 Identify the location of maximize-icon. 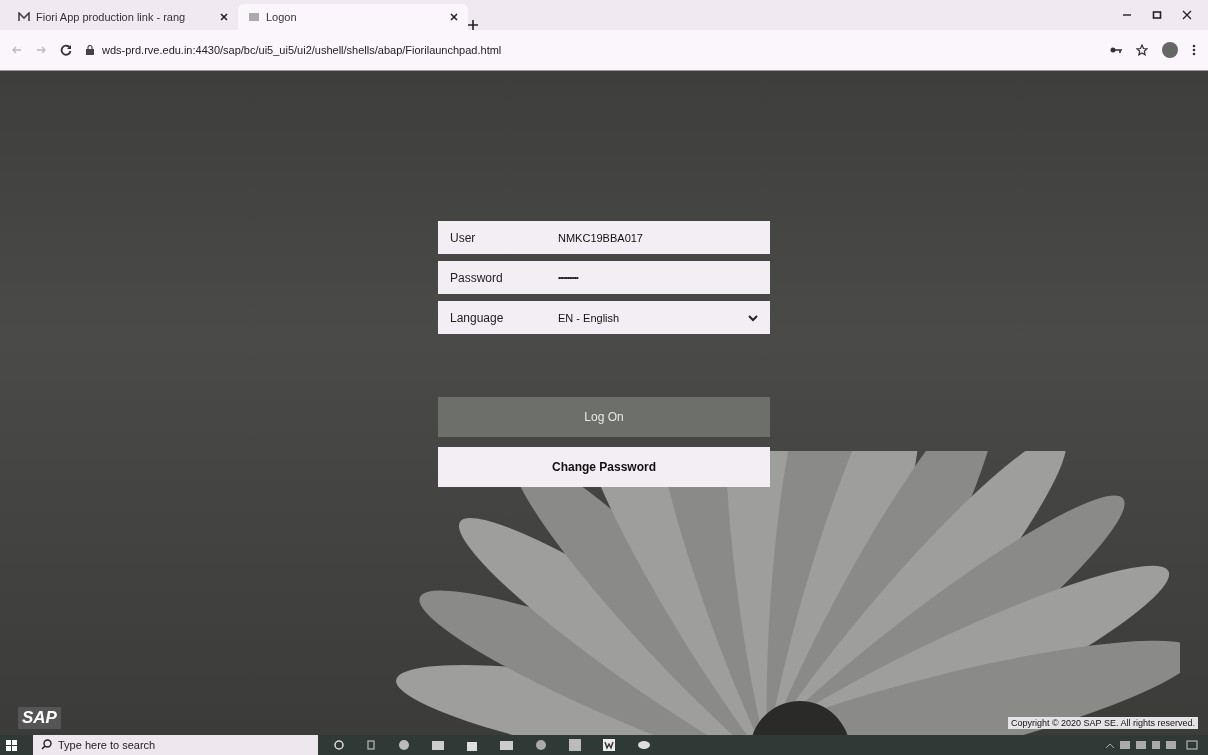
(1157, 15).